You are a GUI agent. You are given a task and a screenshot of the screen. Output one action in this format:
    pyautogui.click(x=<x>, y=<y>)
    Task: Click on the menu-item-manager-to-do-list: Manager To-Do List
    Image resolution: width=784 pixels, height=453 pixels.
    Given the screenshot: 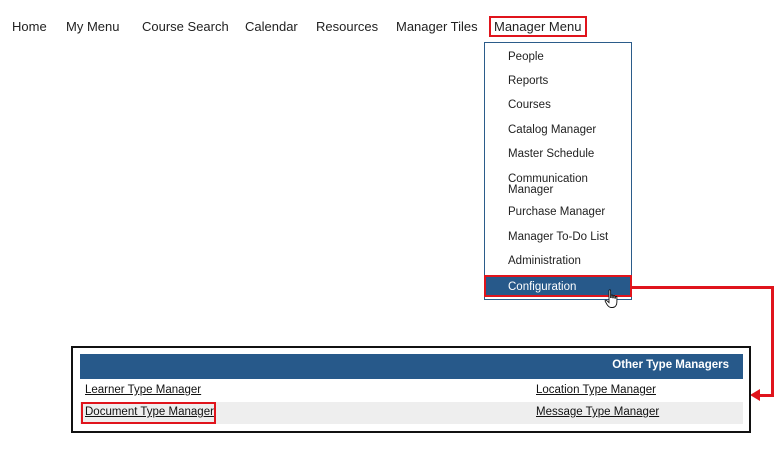 What is the action you would take?
    pyautogui.click(x=558, y=237)
    